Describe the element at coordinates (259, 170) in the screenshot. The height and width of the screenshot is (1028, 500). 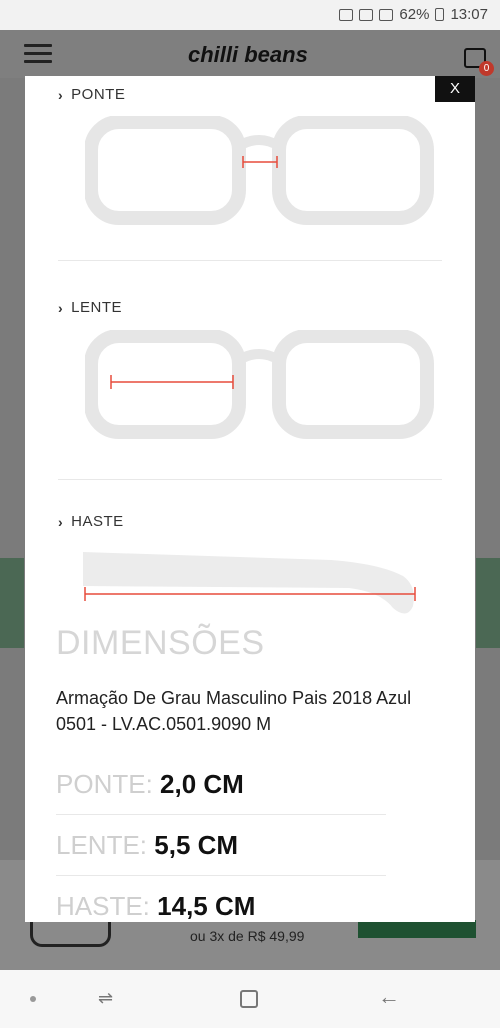
I see `ponte-diagram` at that location.